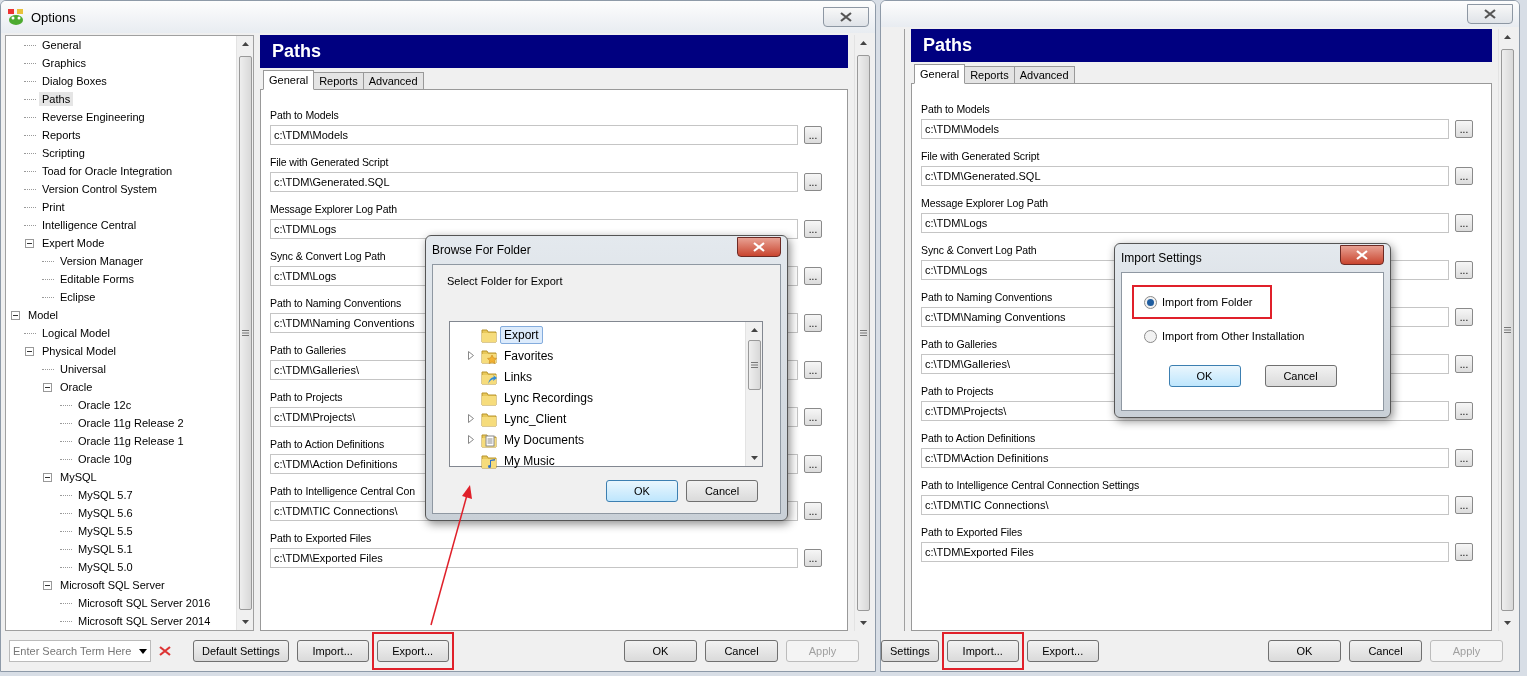 The image size is (1527, 676). What do you see at coordinates (529, 460) in the screenshot?
I see `folder-item: My Music` at bounding box center [529, 460].